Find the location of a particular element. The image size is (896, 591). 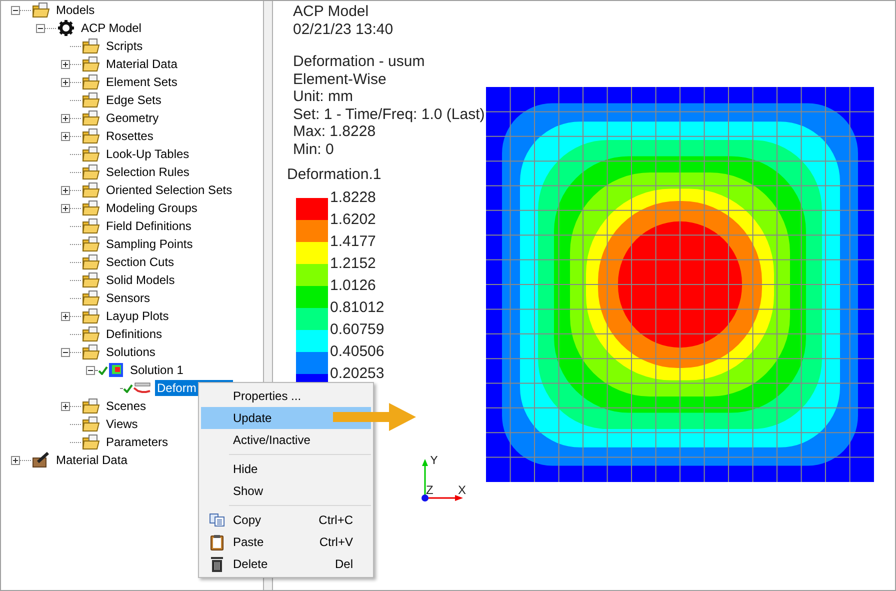

tree-item: Sampling Points is located at coordinates (149, 244).